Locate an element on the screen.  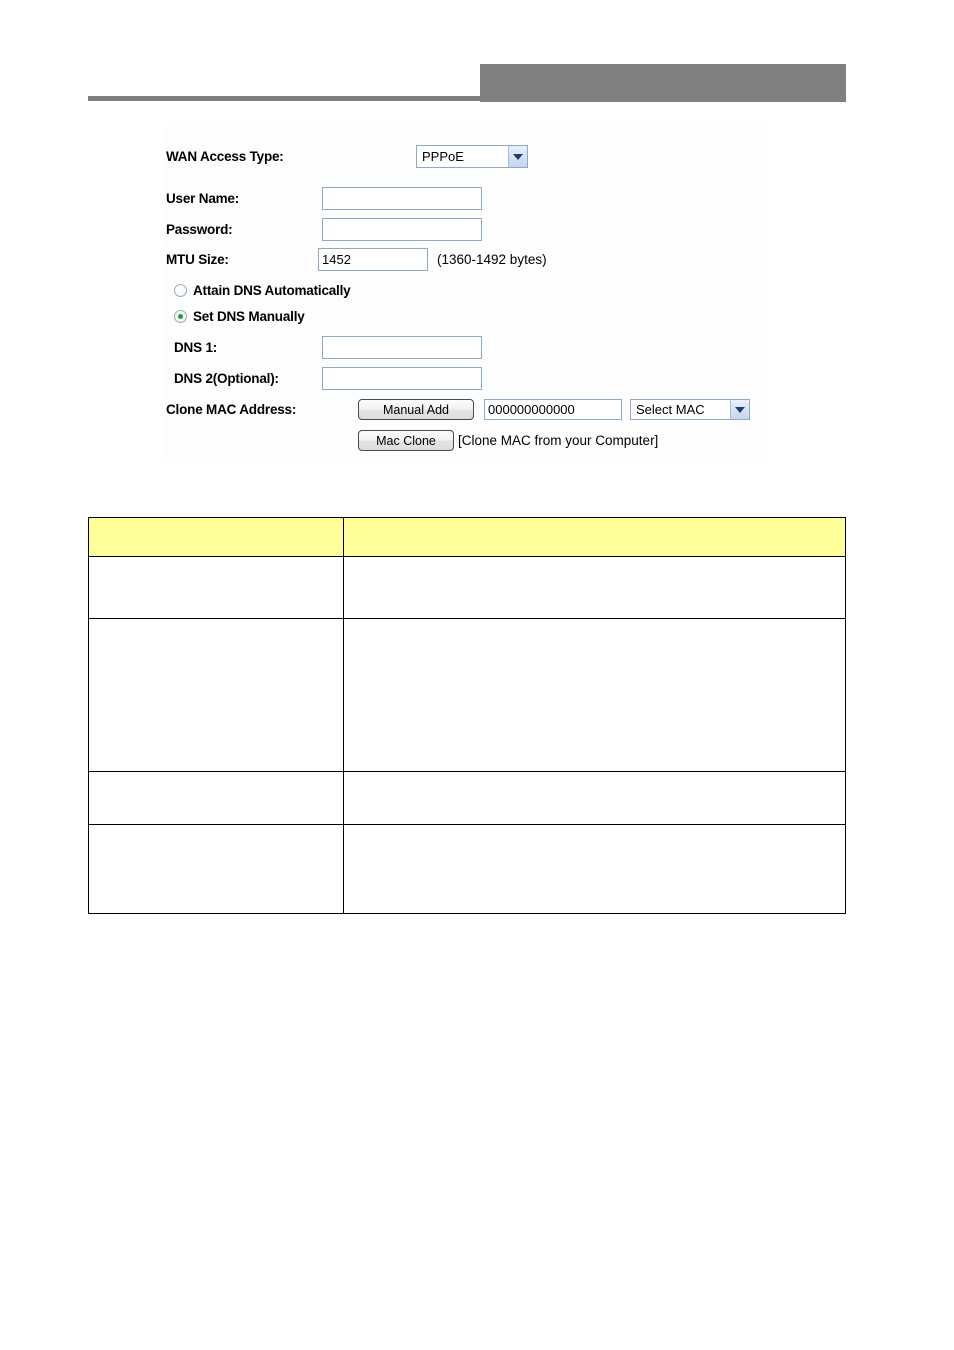
wan-access-type-value: PPPoE is located at coordinates (443, 156).